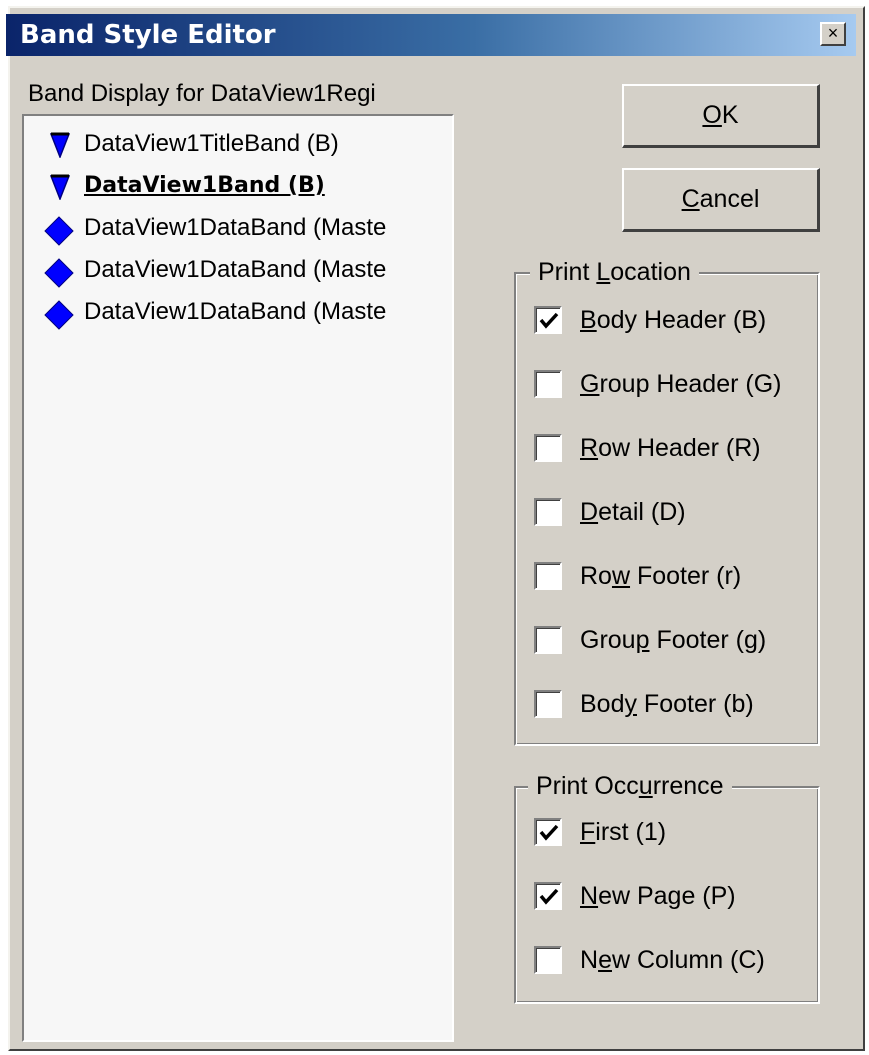  I want to click on checkbox-label: Group Header (G), so click(681, 384).